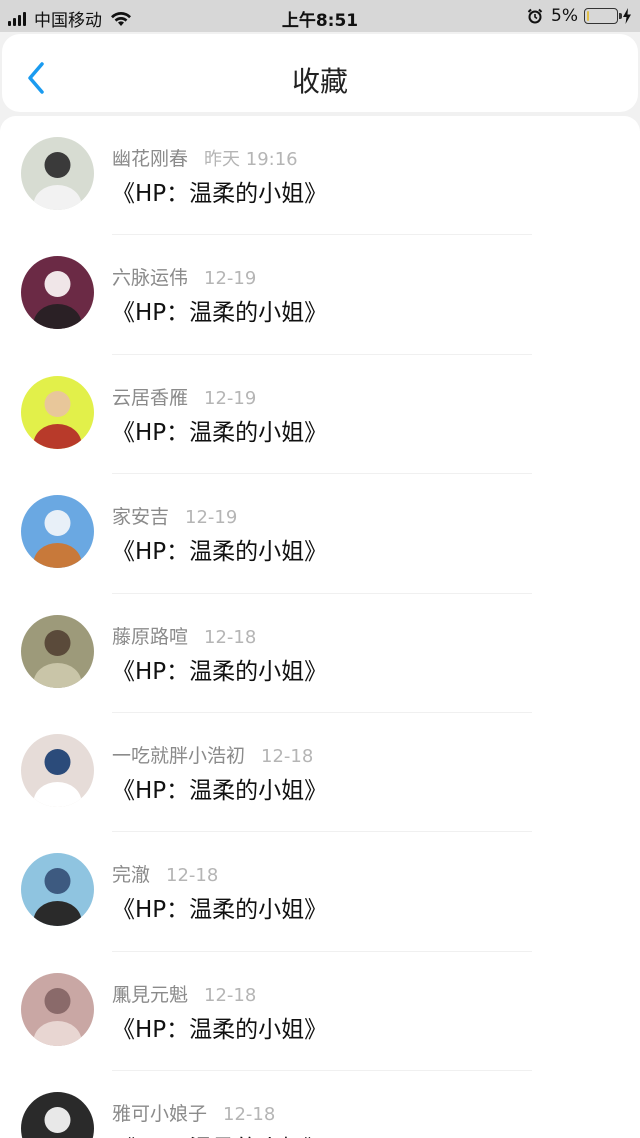 The image size is (640, 1138). Describe the element at coordinates (627, 16) in the screenshot. I see `charging-icon` at that location.